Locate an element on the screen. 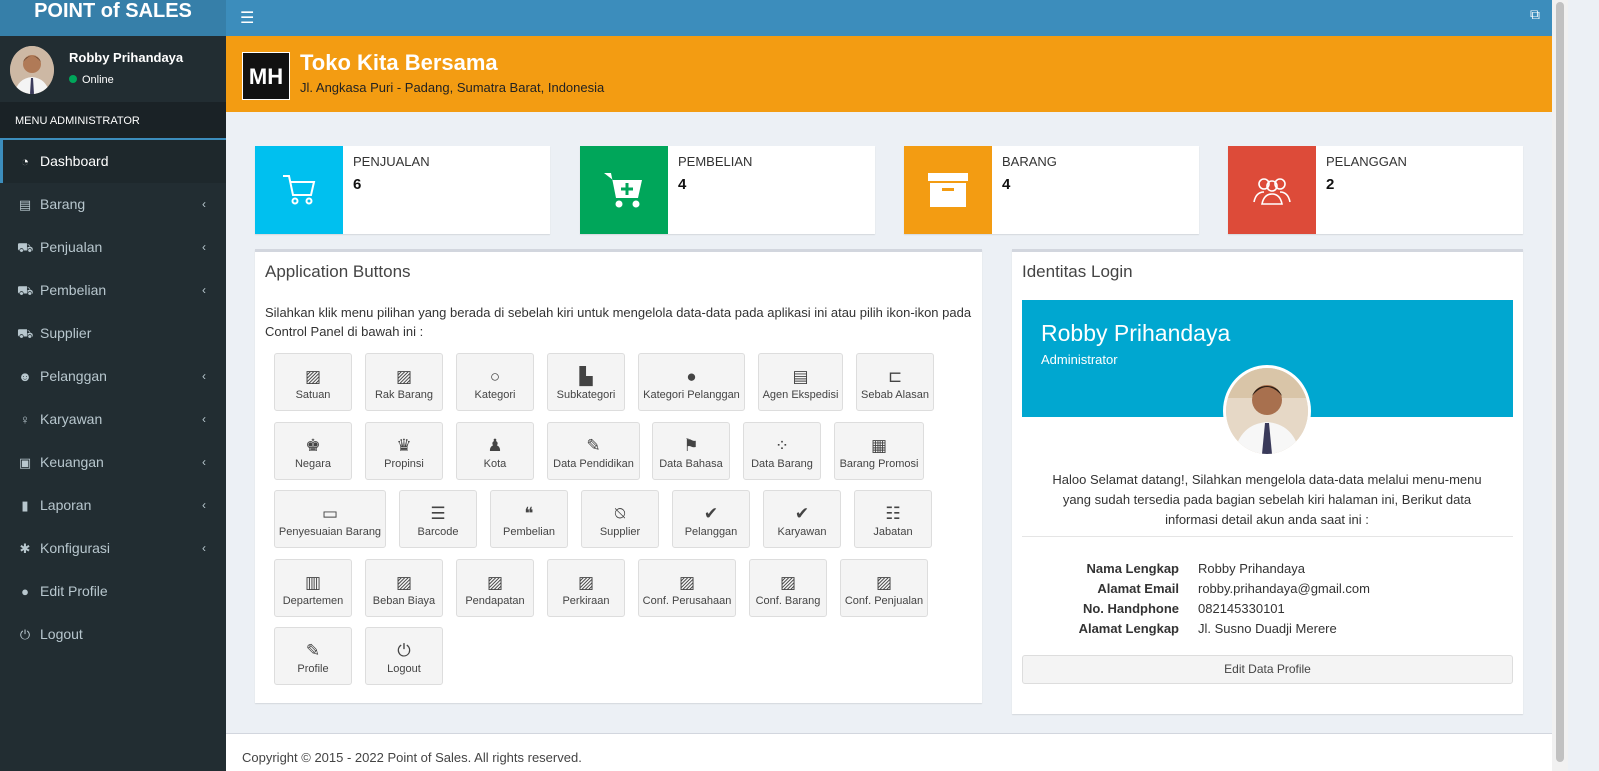  profile-role: Administrator is located at coordinates (1079, 359).